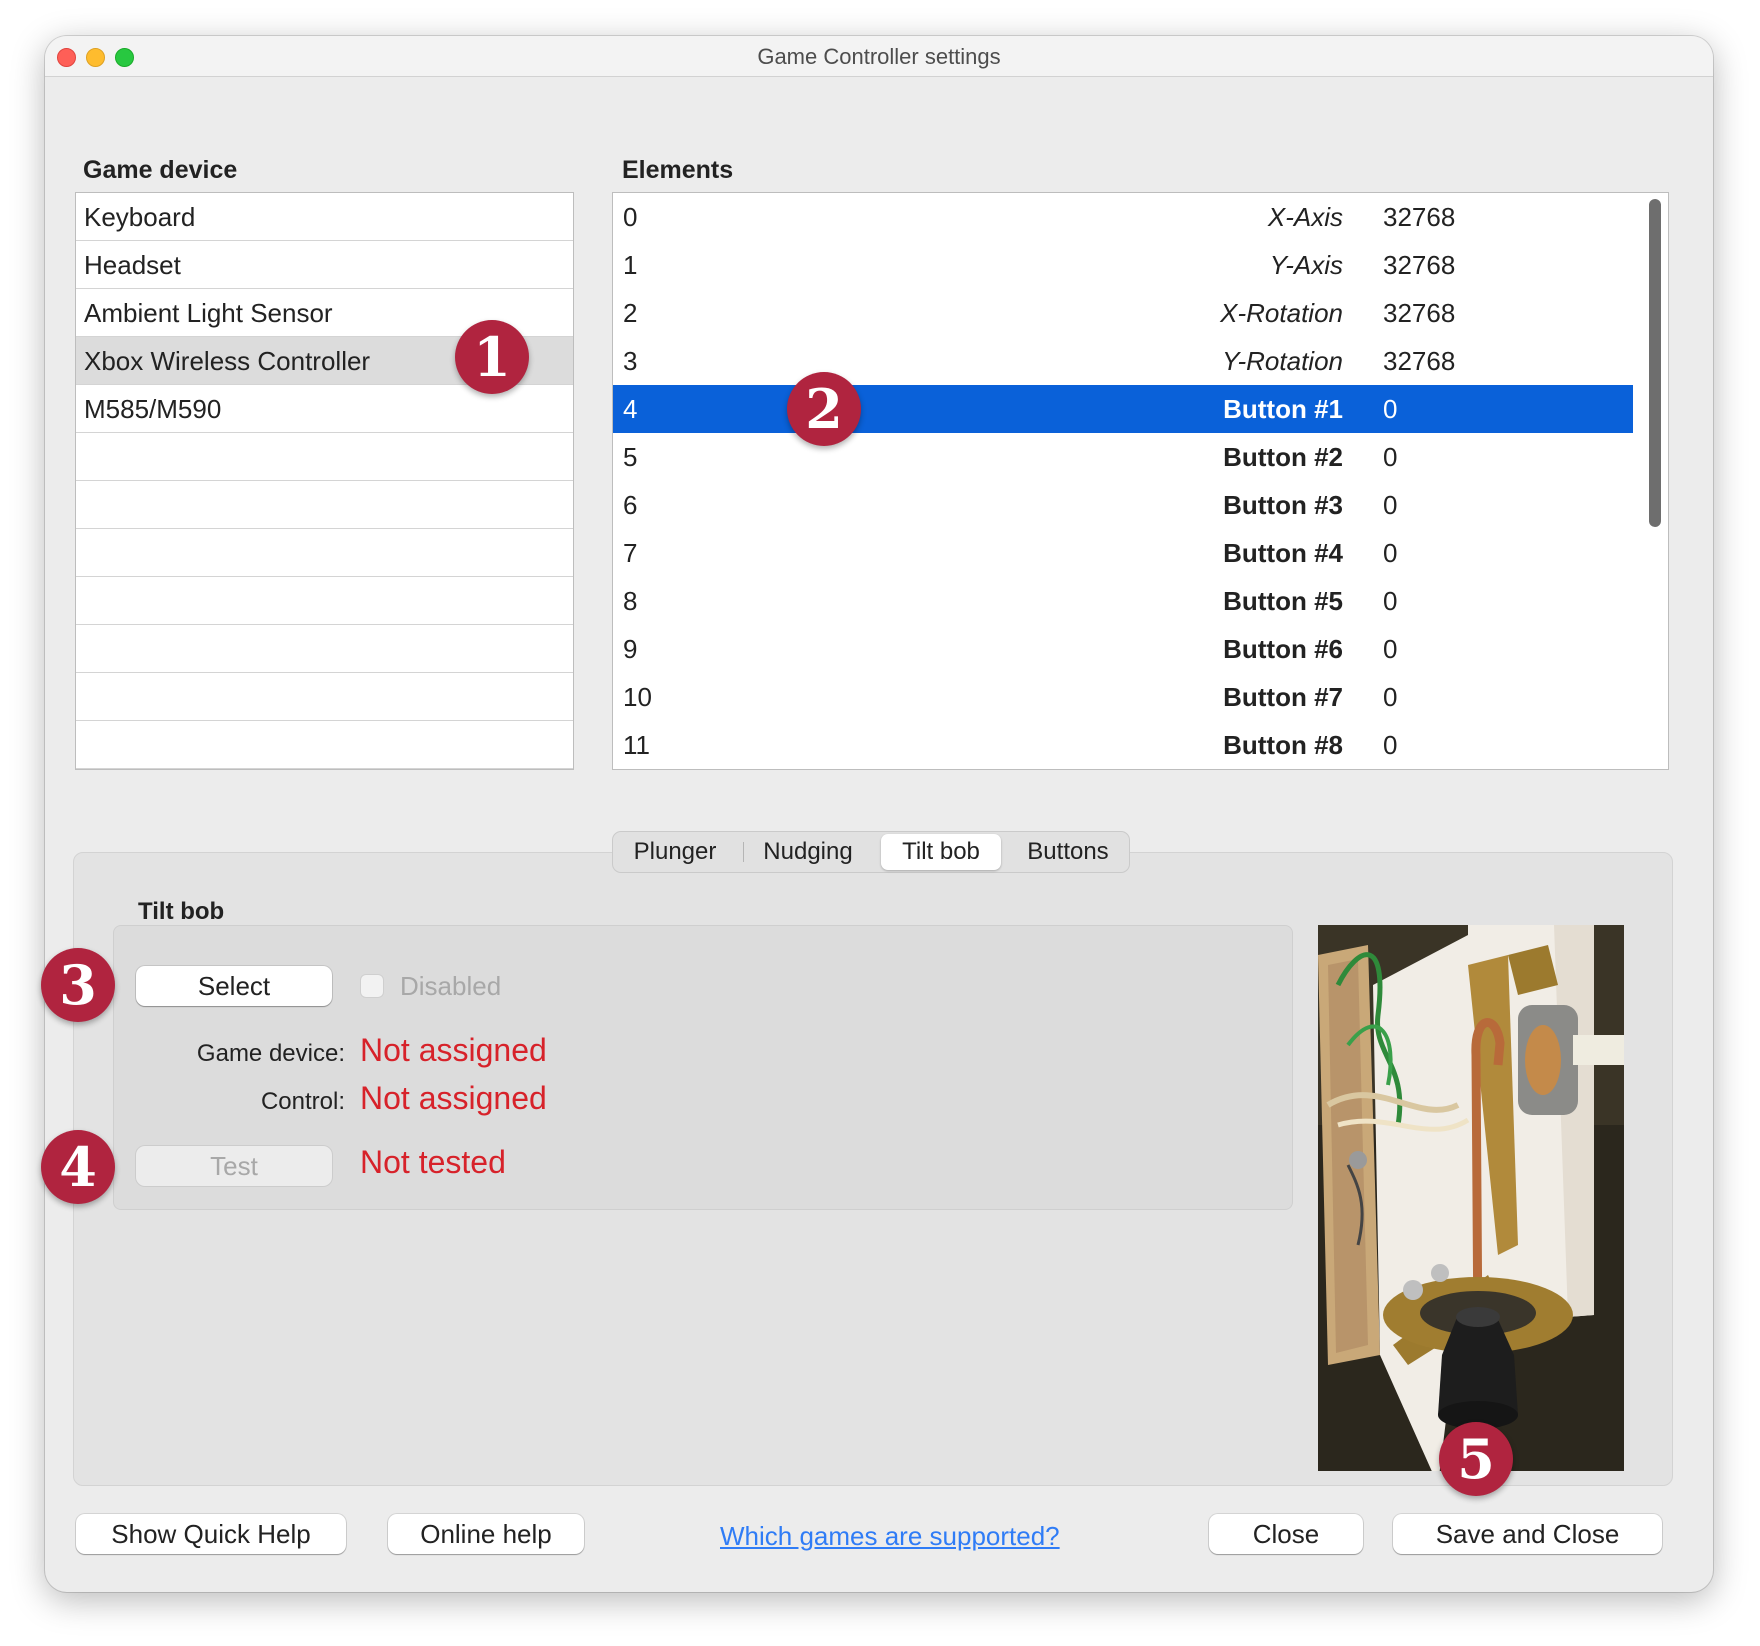  I want to click on tab-nudging: Nudging, so click(808, 852).